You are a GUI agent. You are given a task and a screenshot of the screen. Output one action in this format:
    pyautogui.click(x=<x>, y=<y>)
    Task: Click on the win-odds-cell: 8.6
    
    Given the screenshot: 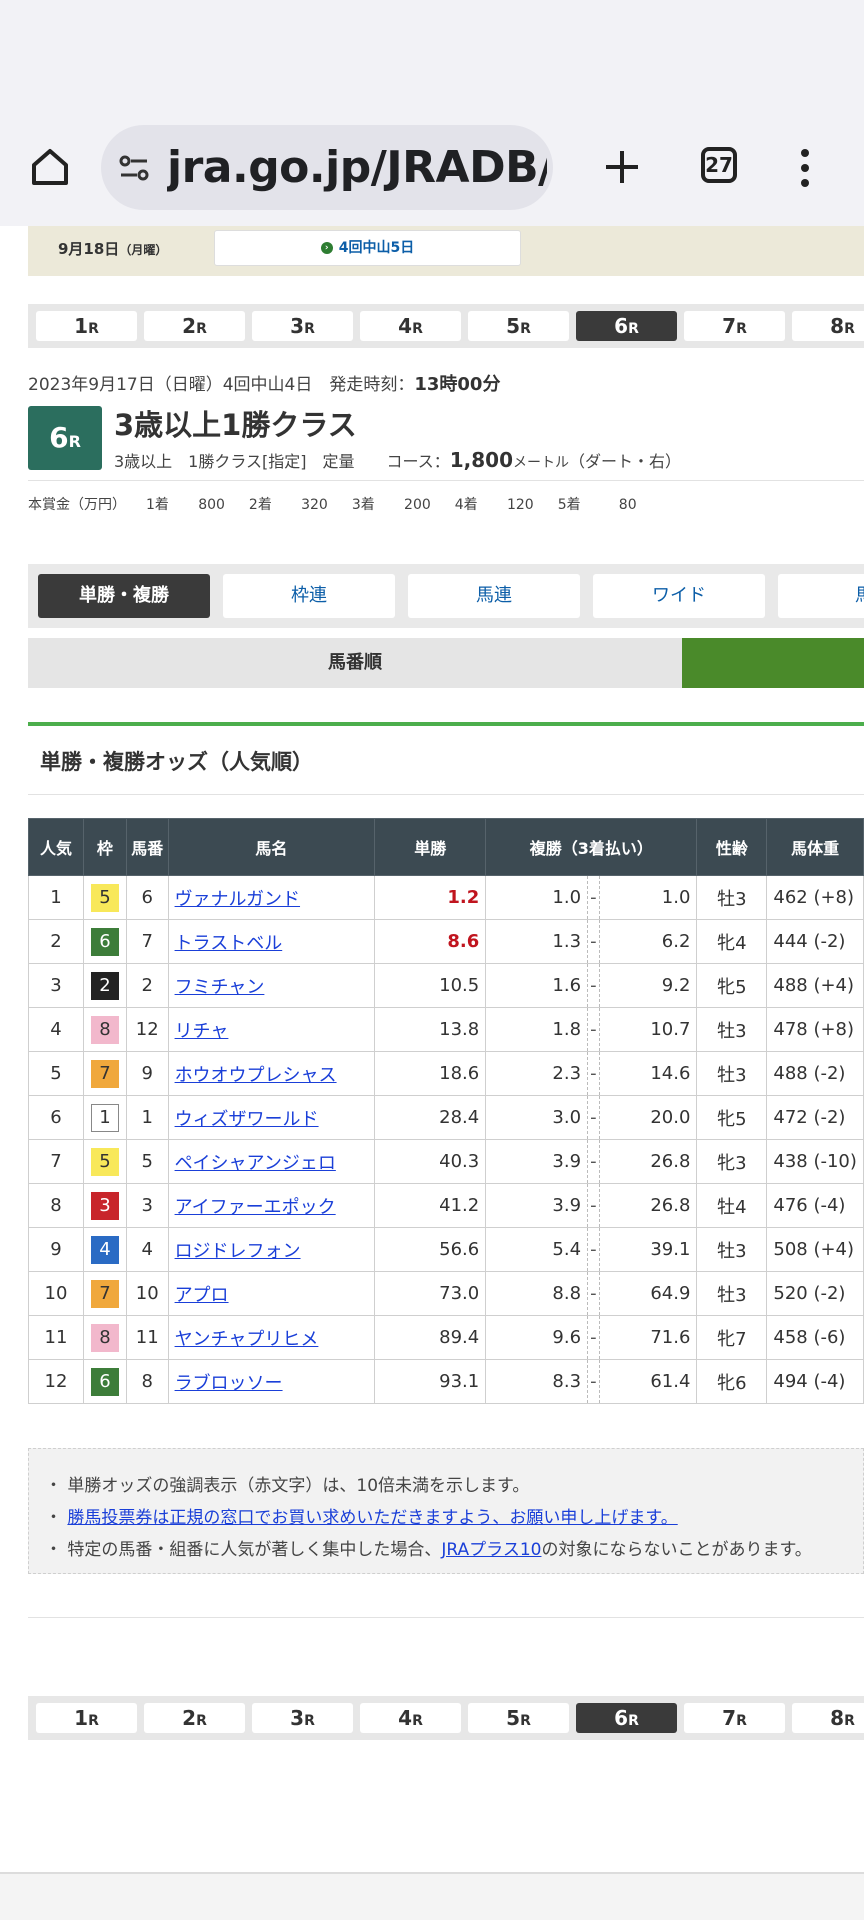 What is the action you would take?
    pyautogui.click(x=430, y=941)
    